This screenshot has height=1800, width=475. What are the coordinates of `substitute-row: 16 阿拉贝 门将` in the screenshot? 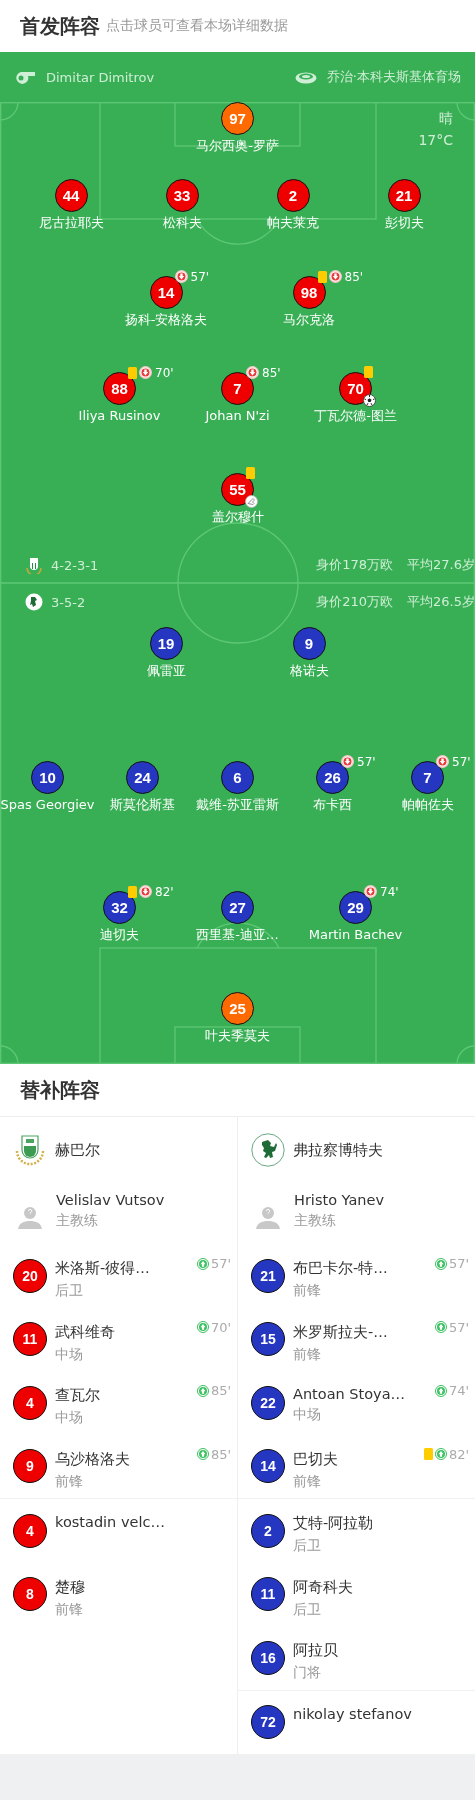 It's located at (356, 1658).